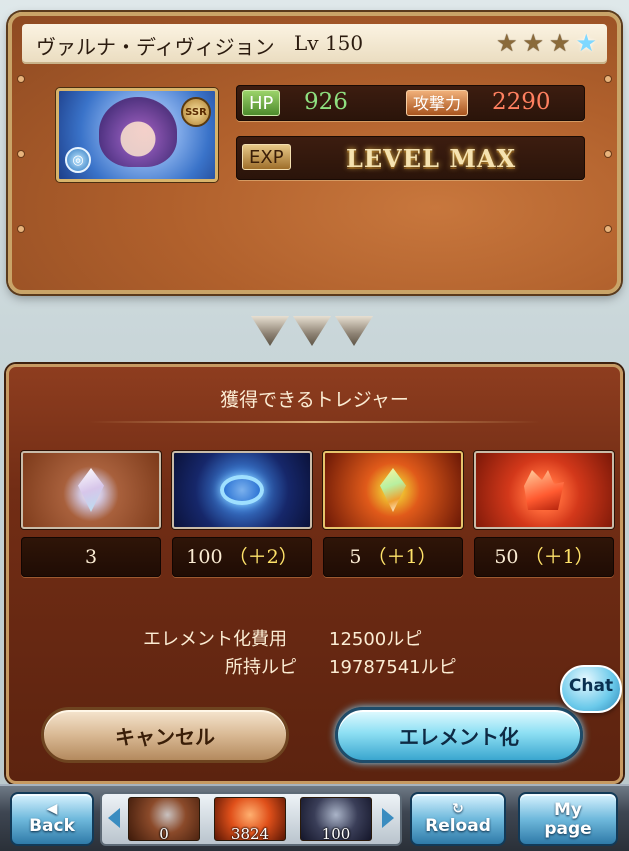 This screenshot has width=629, height=851. What do you see at coordinates (242, 490) in the screenshot?
I see `anima-icon` at bounding box center [242, 490].